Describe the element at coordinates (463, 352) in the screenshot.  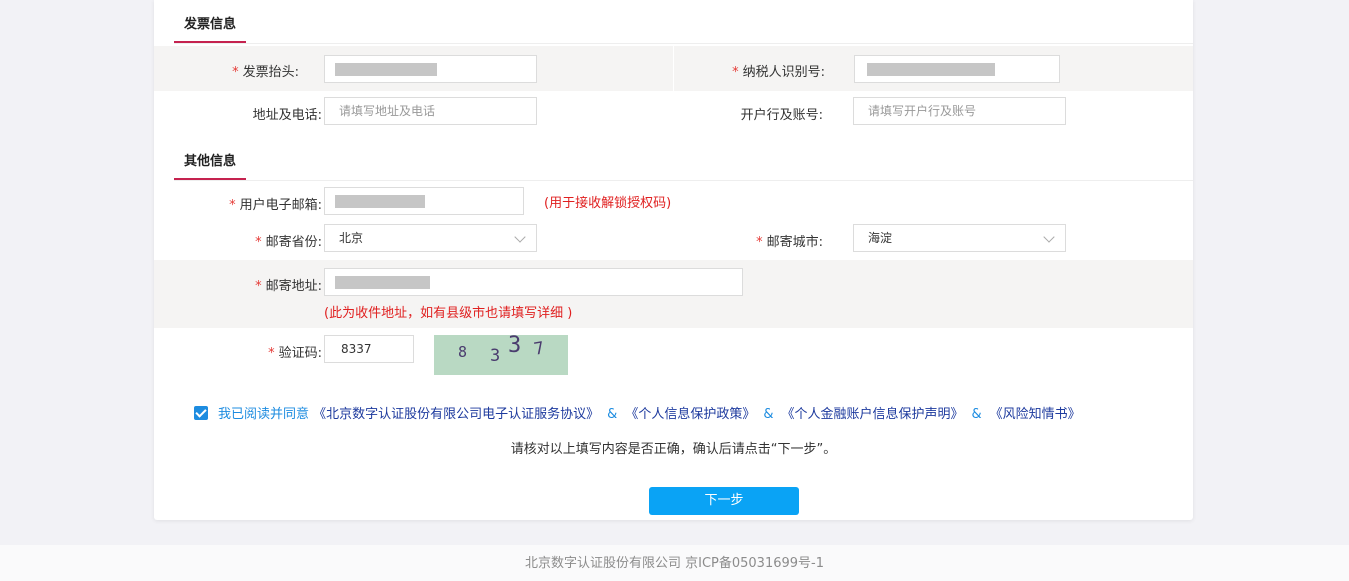
I see `captcha-char: 8` at that location.